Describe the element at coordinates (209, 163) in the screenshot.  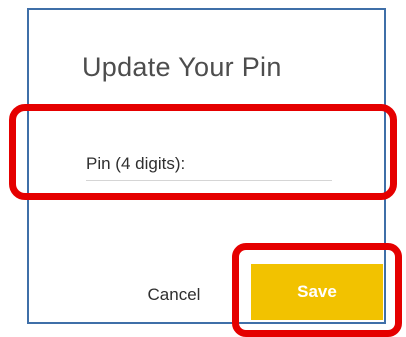
I see `pin-field: Pin (4 digits):` at that location.